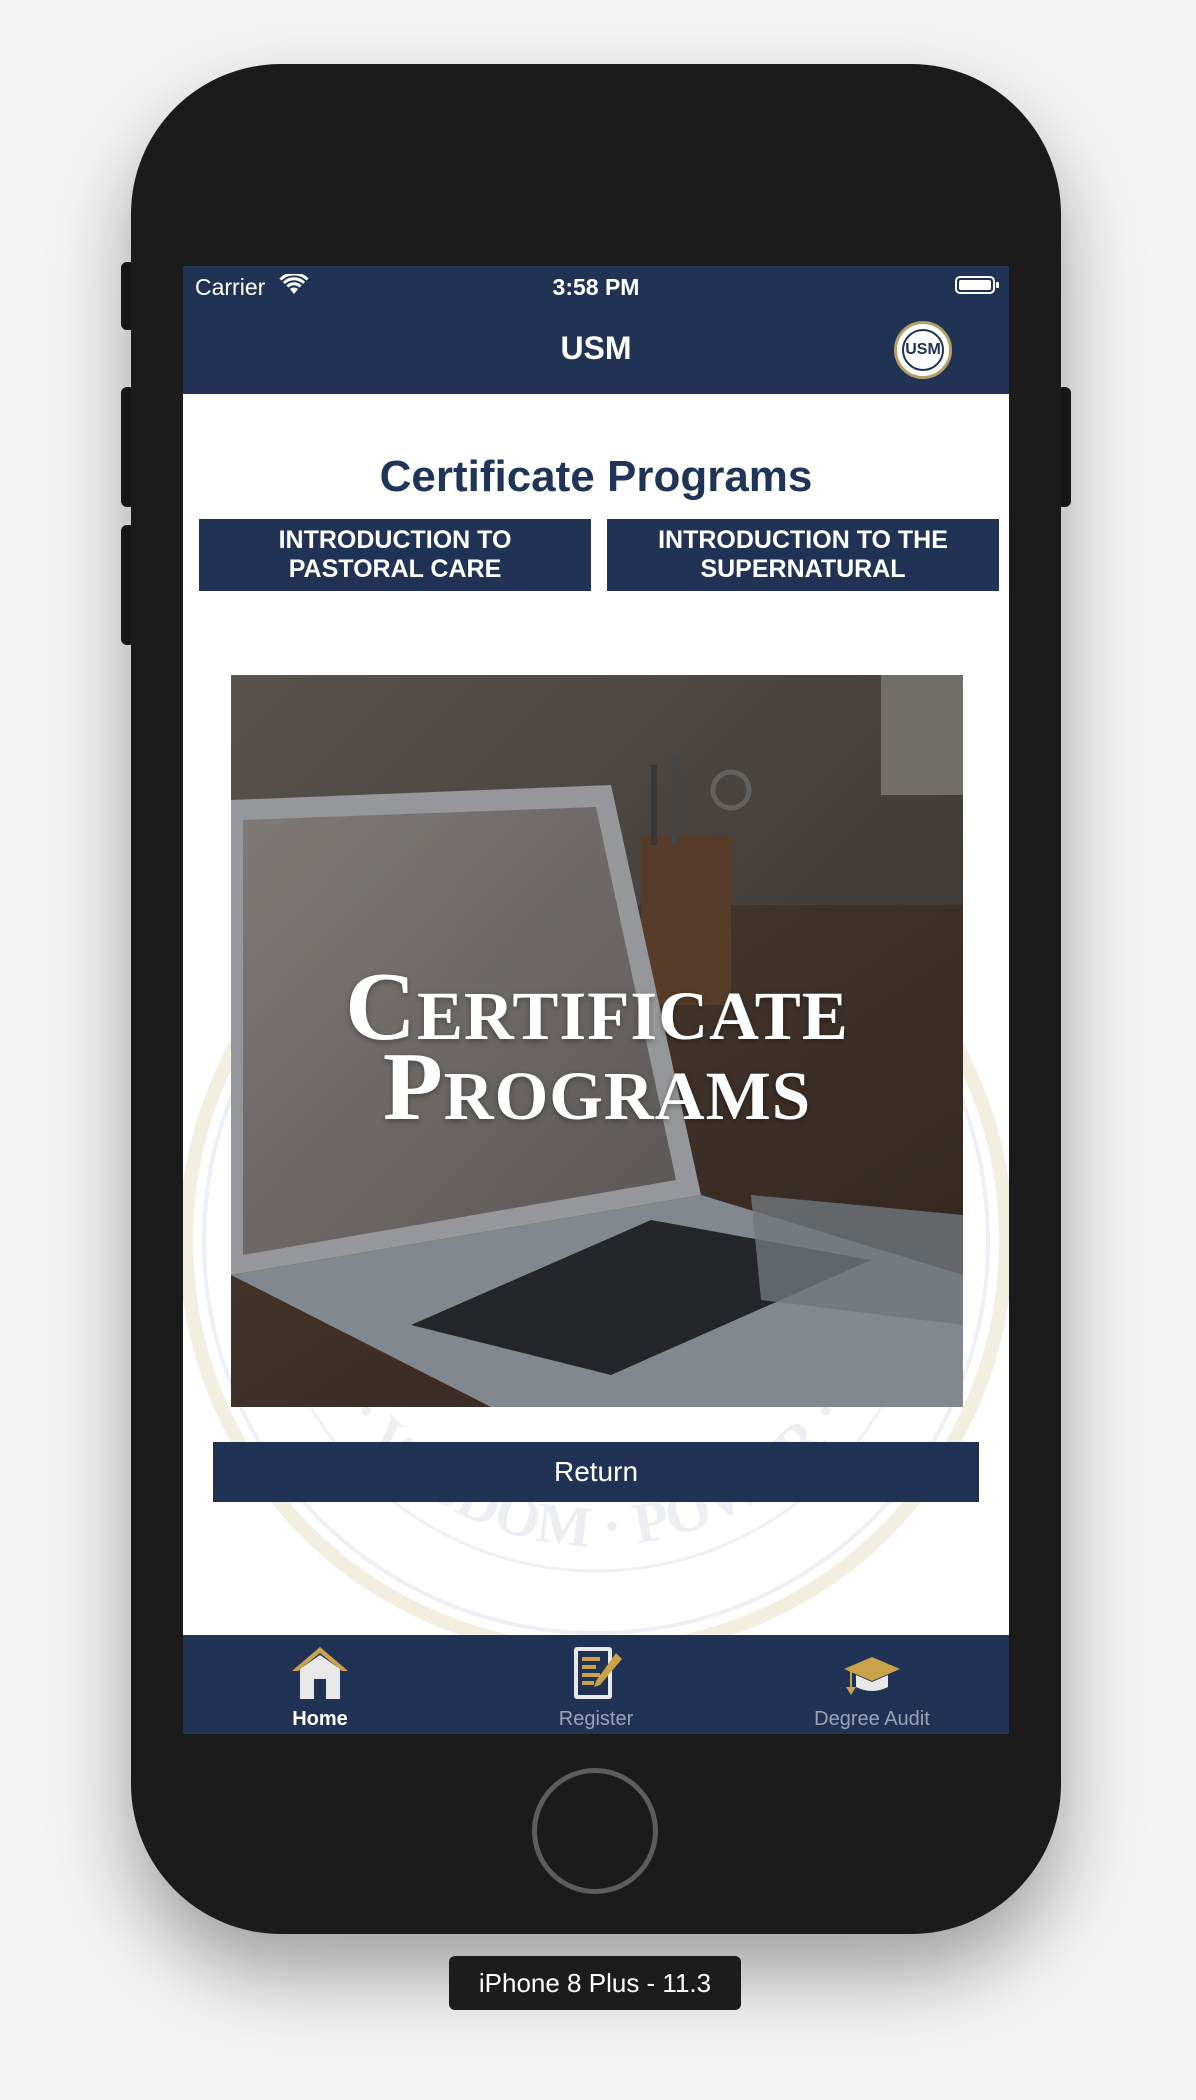 The width and height of the screenshot is (1196, 2100). I want to click on navigation-bar: USM USM, so click(596, 350).